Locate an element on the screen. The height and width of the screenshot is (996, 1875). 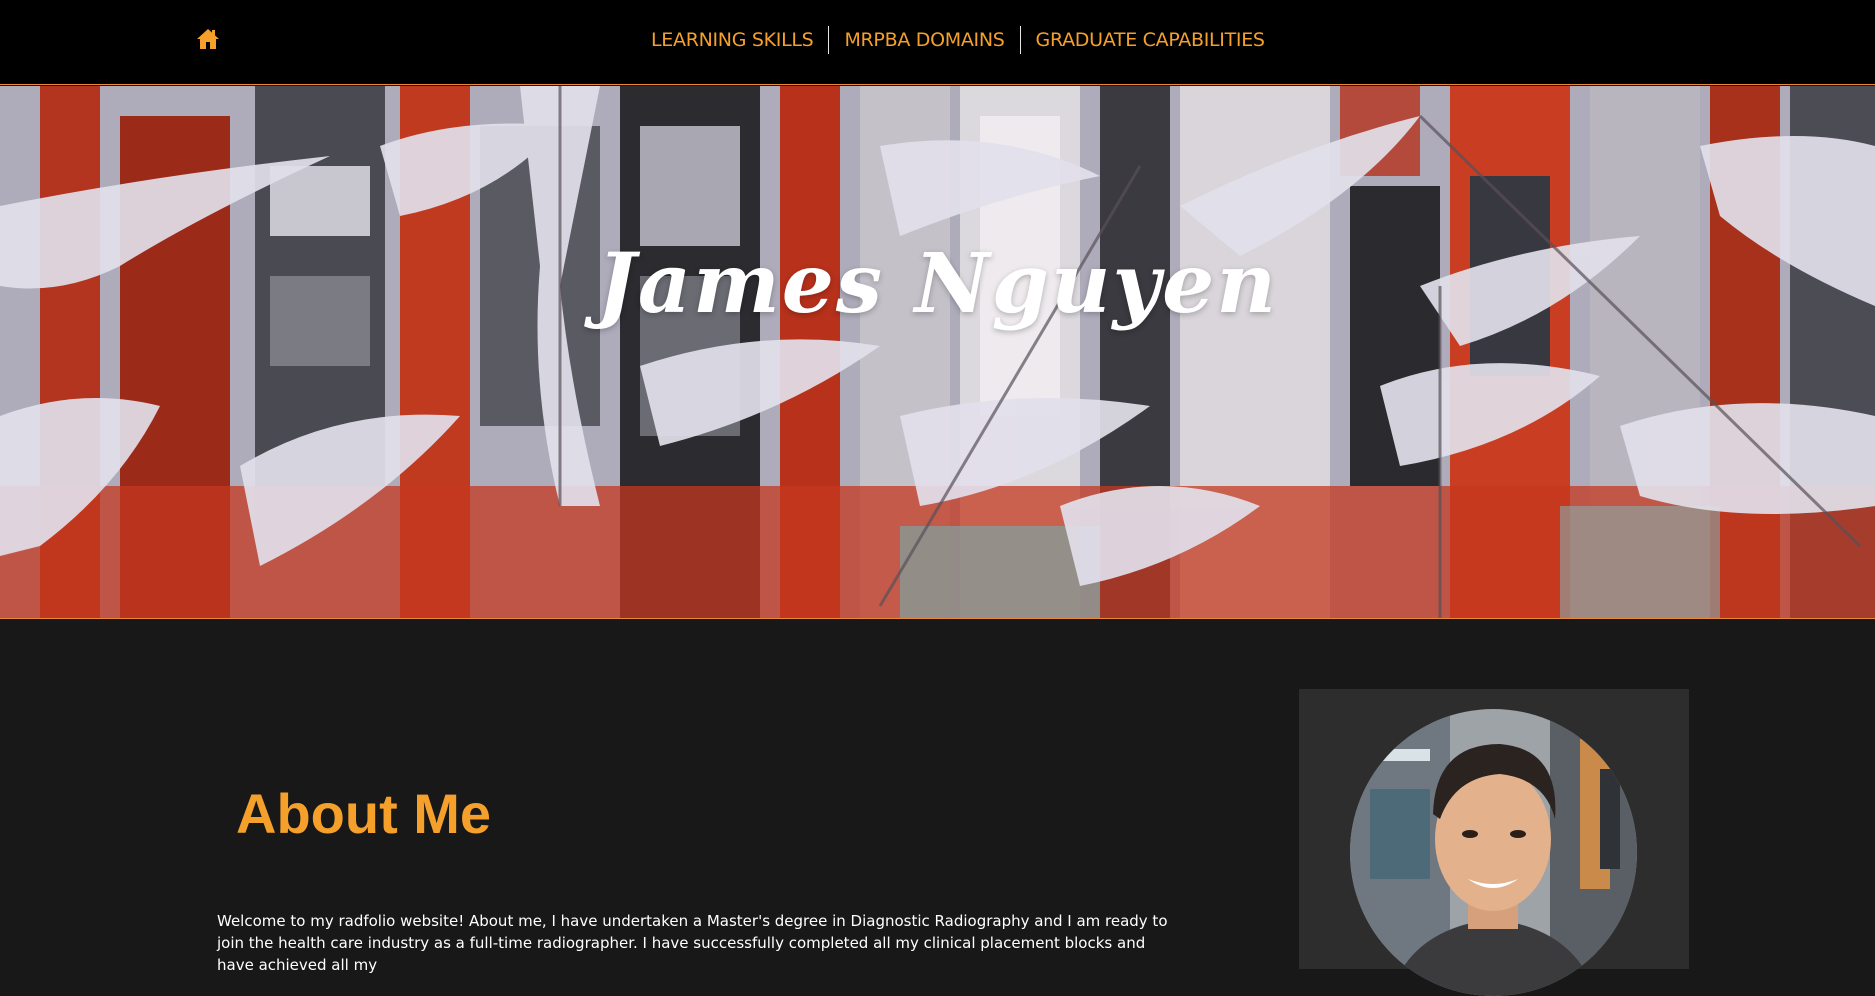
nav-item-mrpba-domains: MRPBA DOMAINS is located at coordinates (924, 40).